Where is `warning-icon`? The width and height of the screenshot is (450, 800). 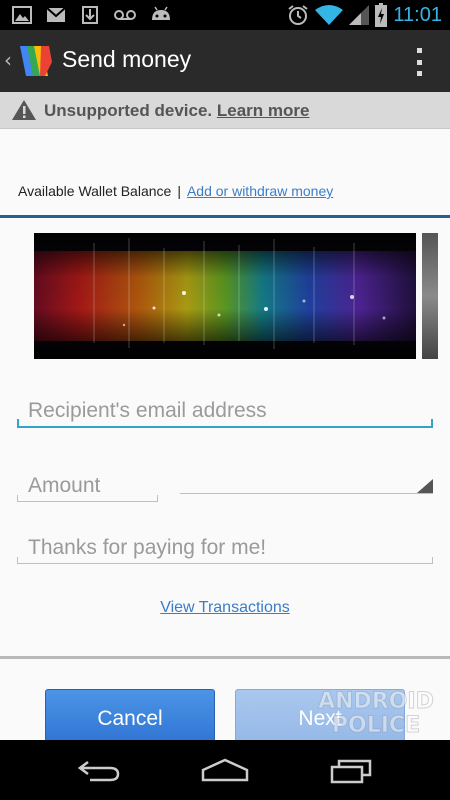 warning-icon is located at coordinates (24, 110).